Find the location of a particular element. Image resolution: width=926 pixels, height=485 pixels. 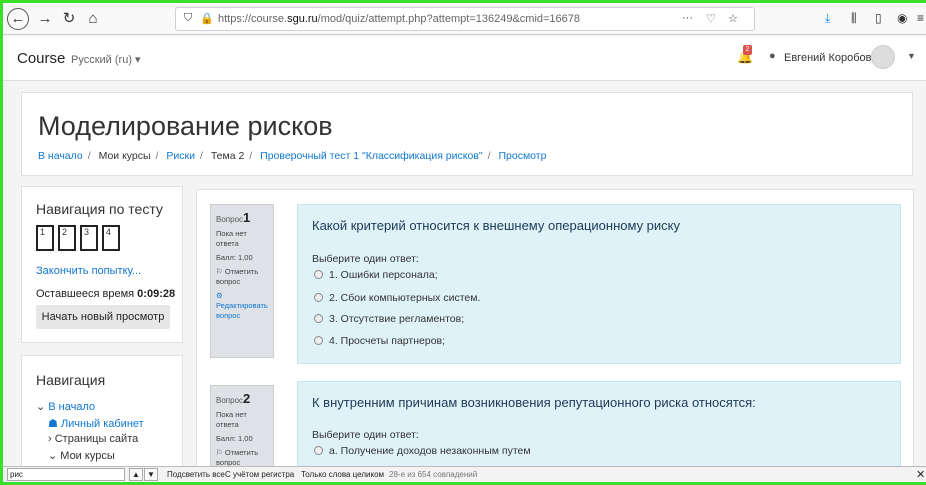

user-name: Евгений Коробов is located at coordinates (828, 58).